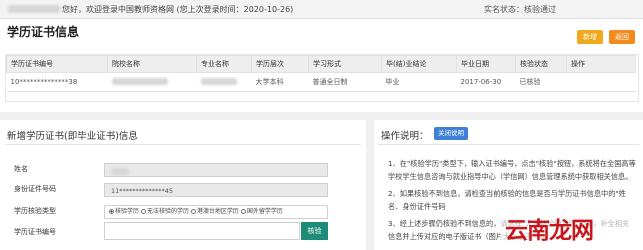 Image resolution: width=643 pixels, height=250 pixels. Describe the element at coordinates (486, 82) in the screenshot. I see `graduation-date-cell: 2017-06-30` at that location.